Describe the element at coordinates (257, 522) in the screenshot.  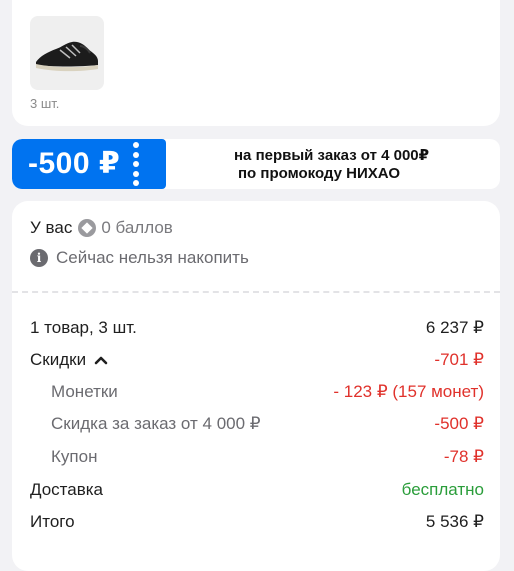
I see `total-row: Итого 5 536 ₽` at that location.